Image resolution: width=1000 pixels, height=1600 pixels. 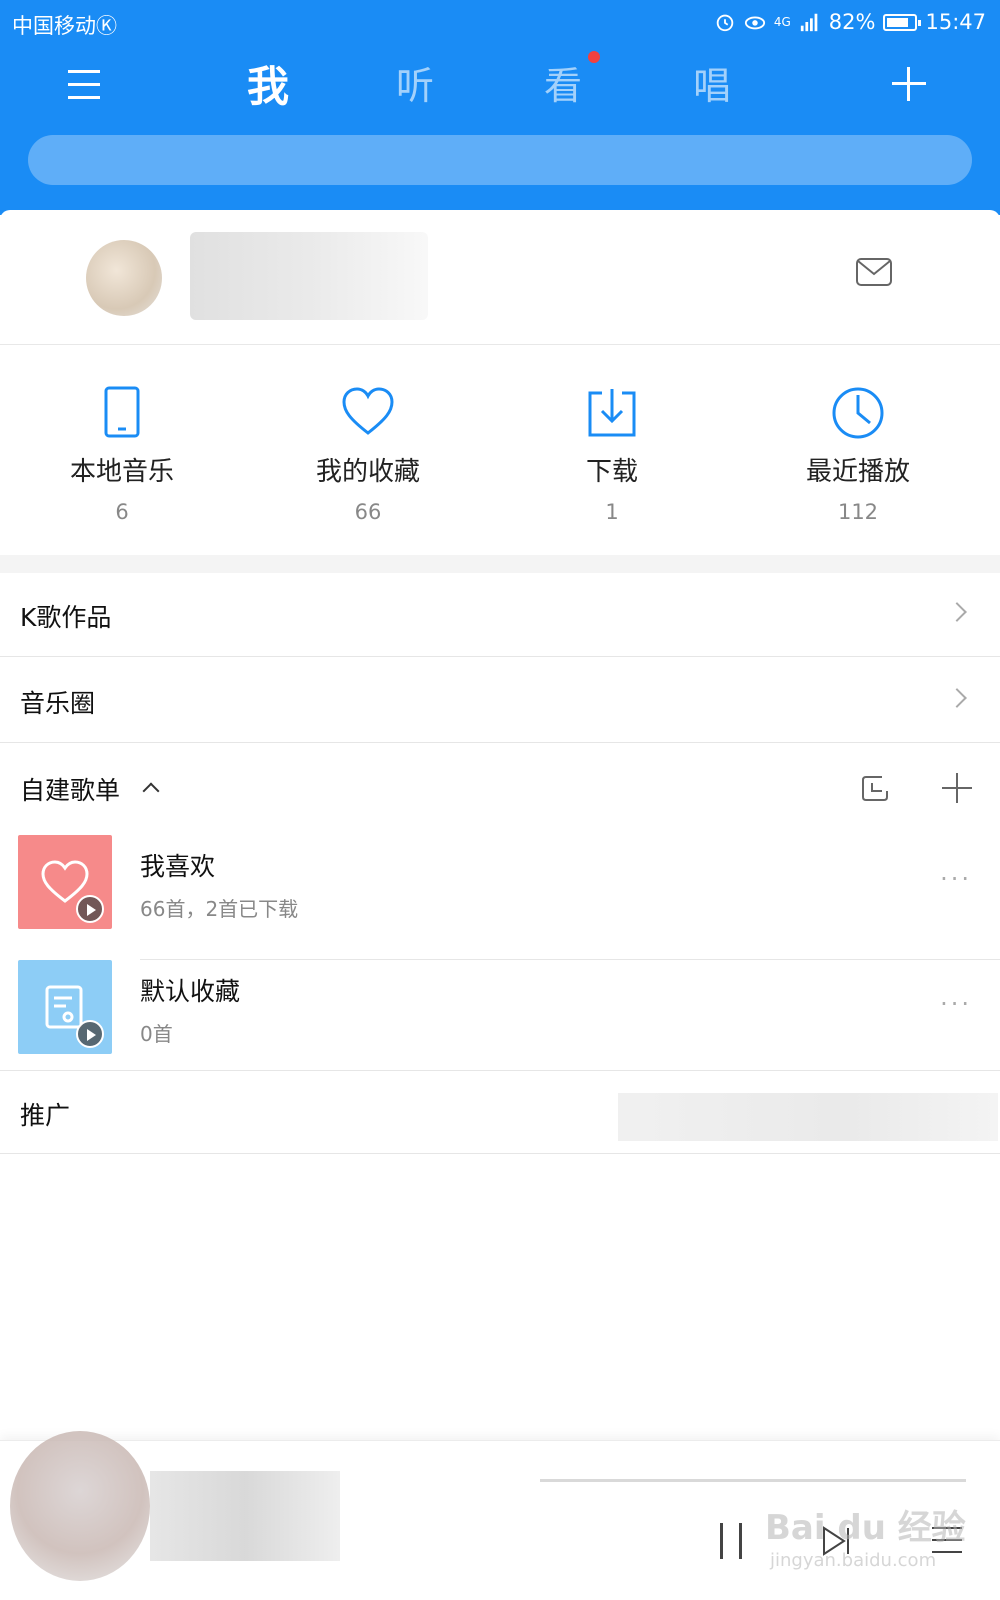 What do you see at coordinates (122, 512) in the screenshot?
I see `stat-count: 6` at bounding box center [122, 512].